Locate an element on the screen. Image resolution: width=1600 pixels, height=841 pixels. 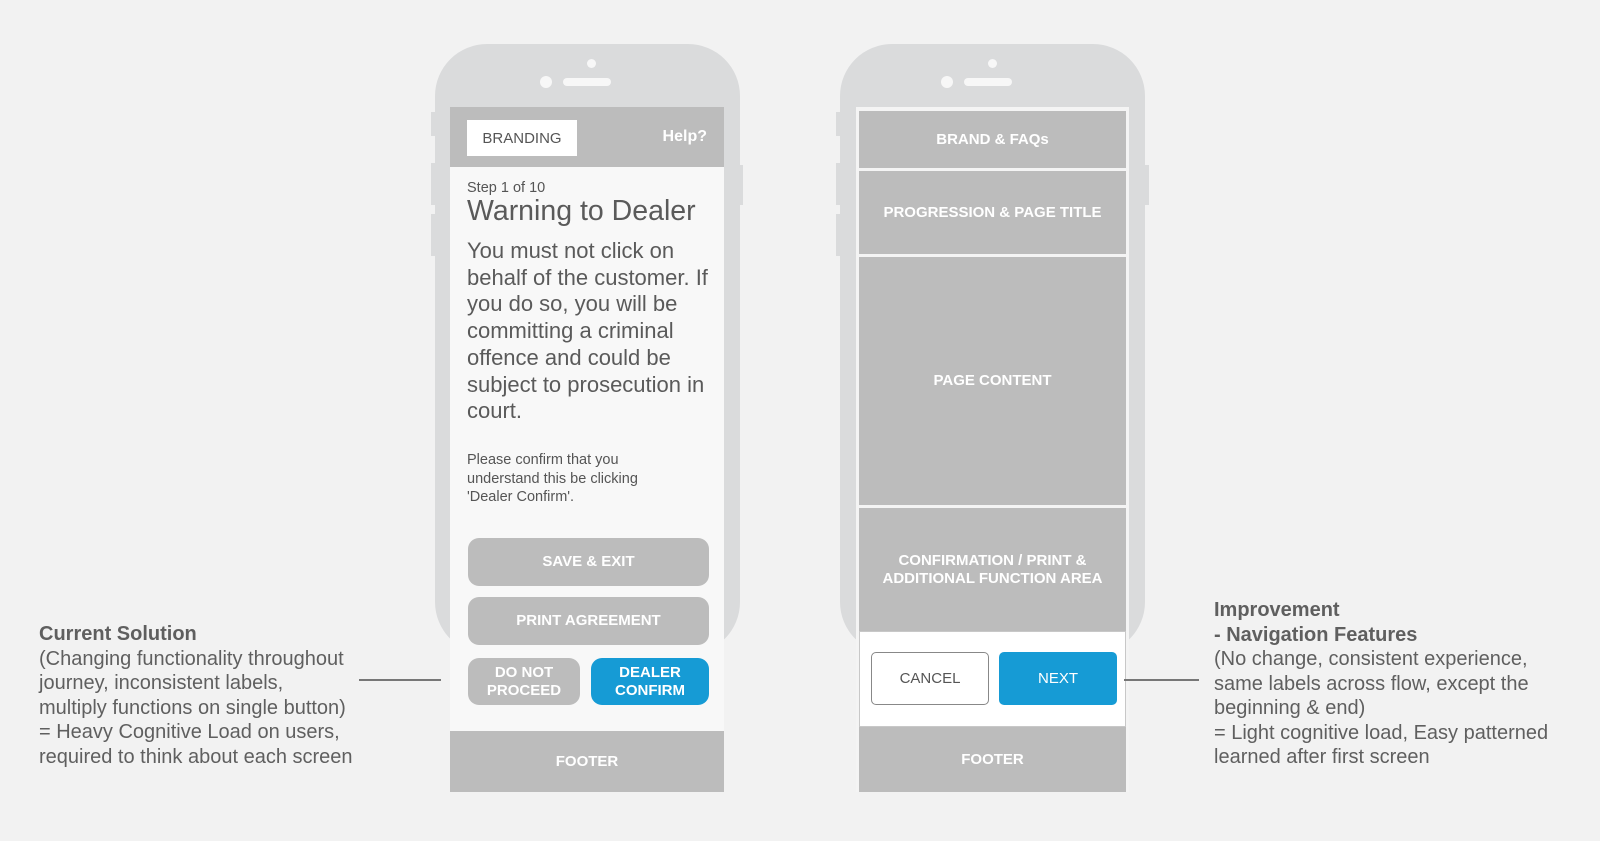
annotation-line: = Heavy Cognitive Load on users, is located at coordinates (189, 732).